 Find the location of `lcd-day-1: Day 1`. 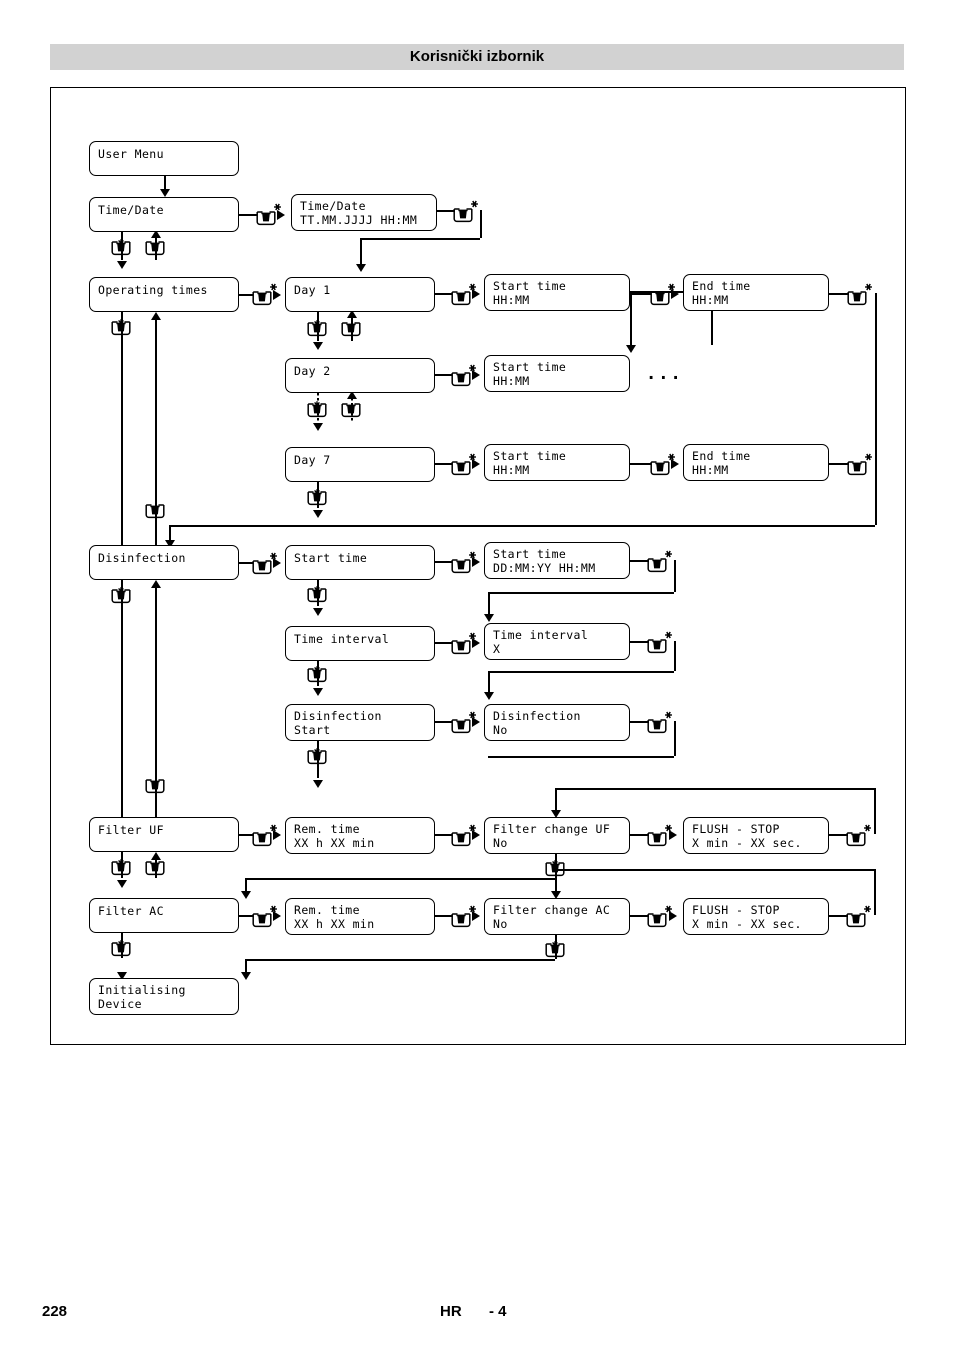

lcd-day-1: Day 1 is located at coordinates (360, 294).